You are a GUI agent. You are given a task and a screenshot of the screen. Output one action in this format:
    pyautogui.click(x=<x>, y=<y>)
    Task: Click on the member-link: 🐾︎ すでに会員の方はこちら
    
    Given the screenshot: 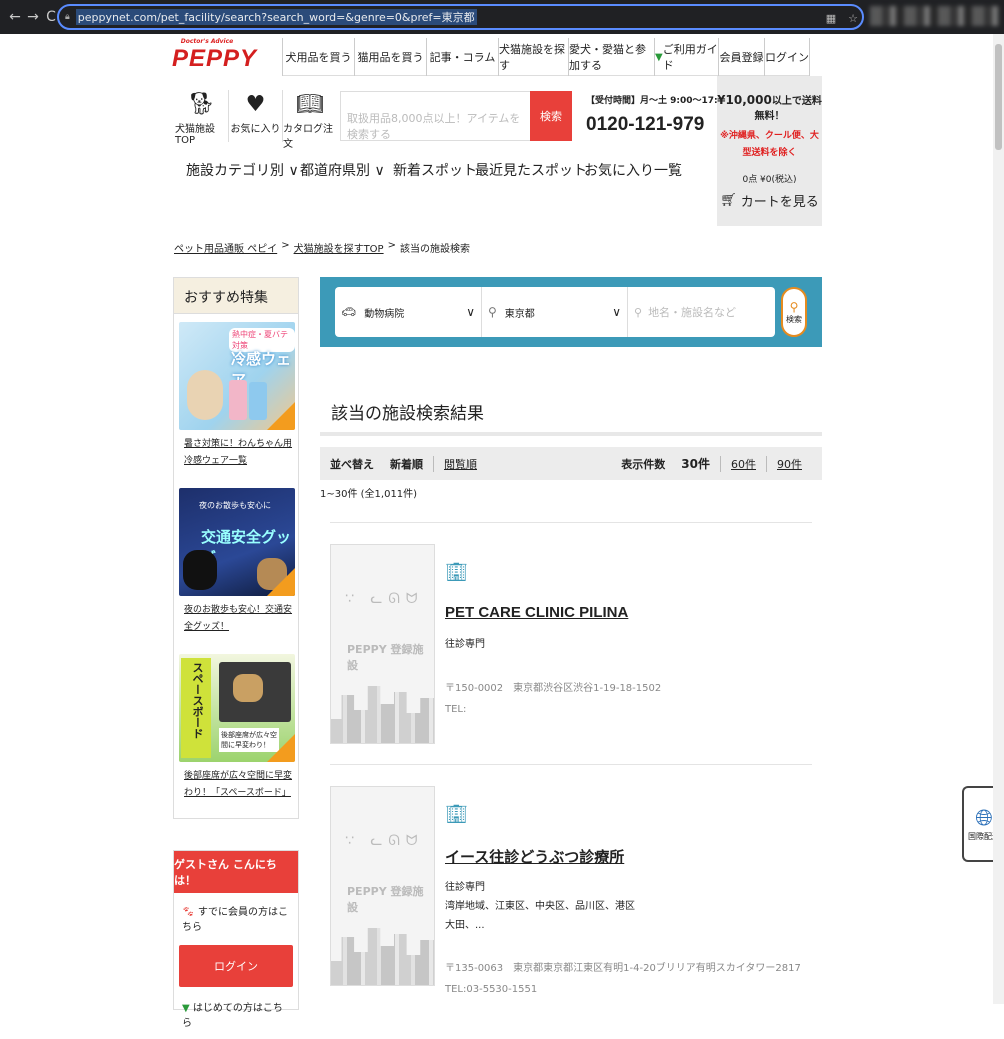 What is the action you would take?
    pyautogui.click(x=236, y=918)
    